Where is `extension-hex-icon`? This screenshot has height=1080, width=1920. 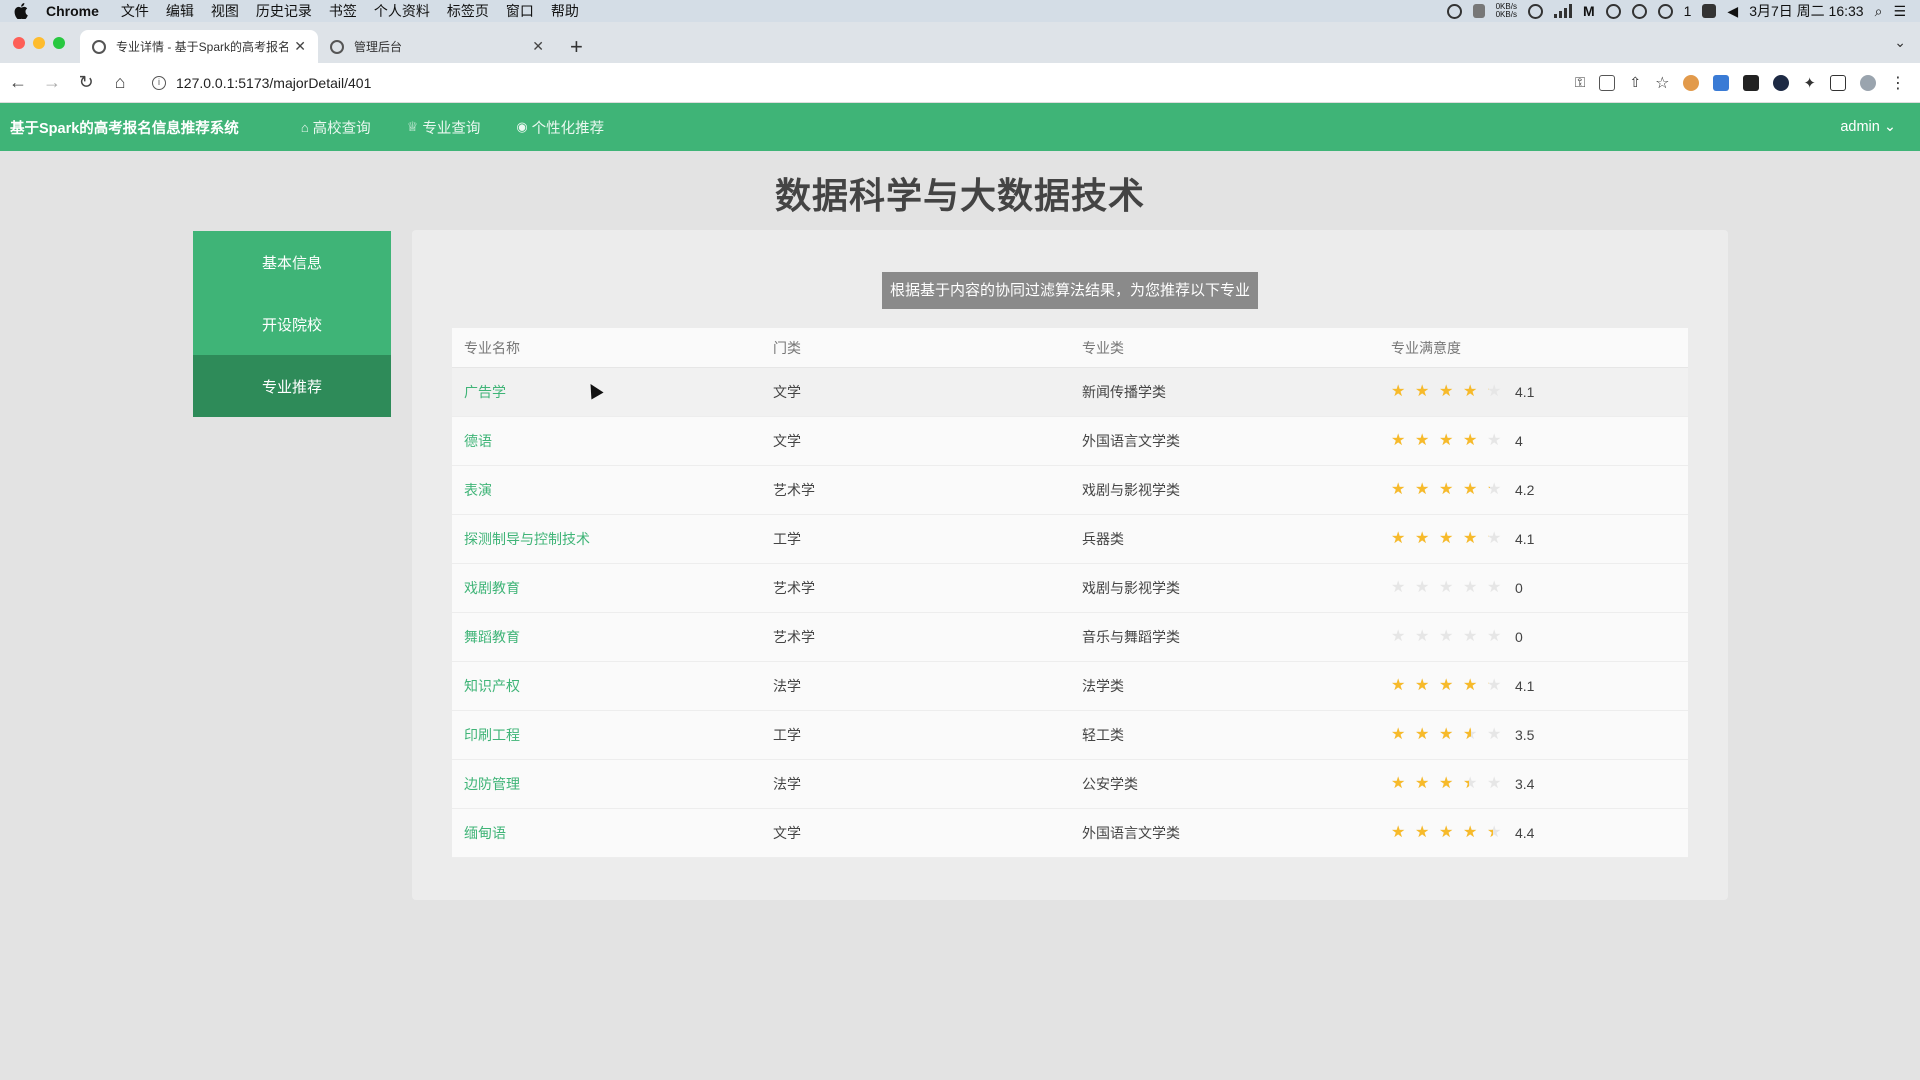 extension-hex-icon is located at coordinates (1781, 82).